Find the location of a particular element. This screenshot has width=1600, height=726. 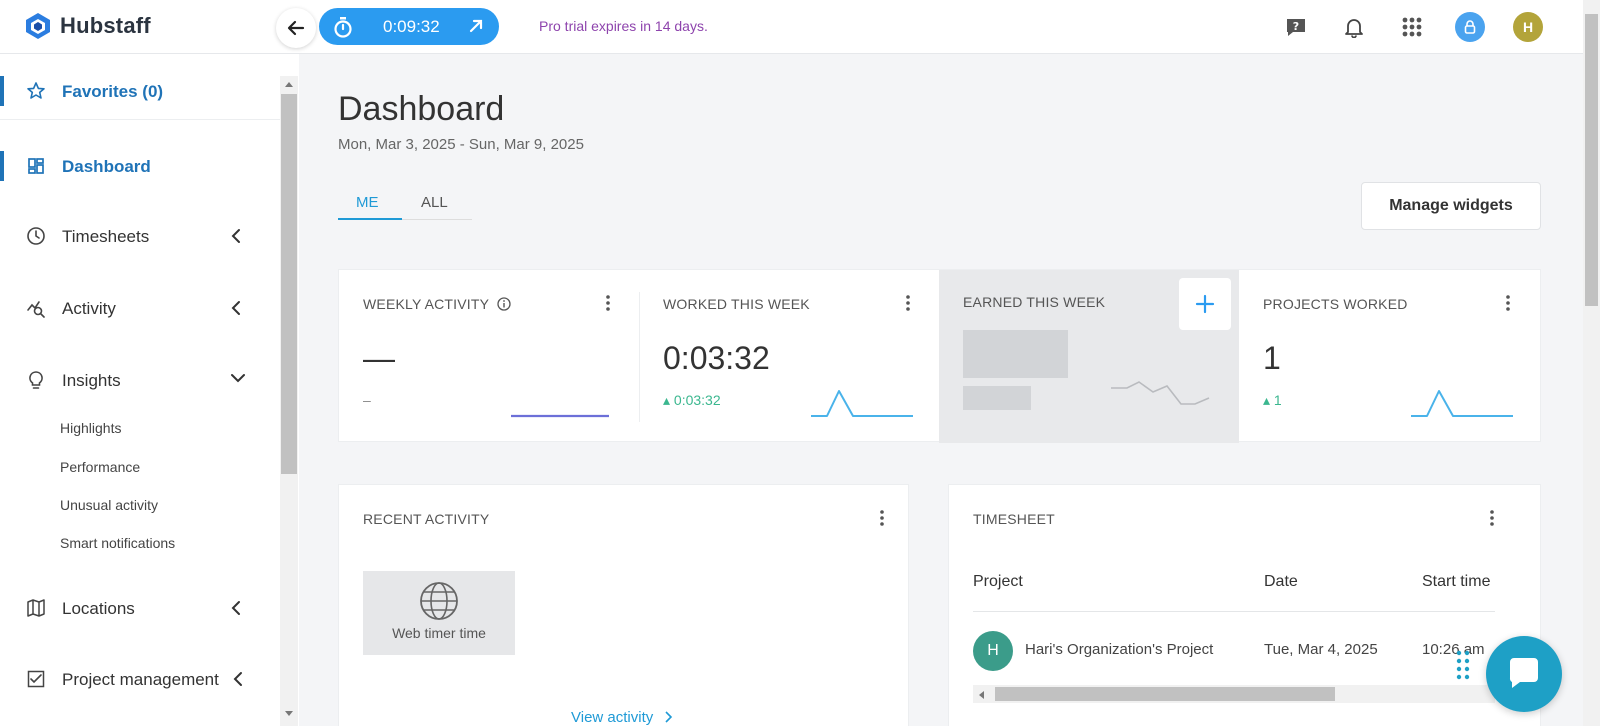

sidebar-item-timesheets: Timesheets is located at coordinates (140, 236).